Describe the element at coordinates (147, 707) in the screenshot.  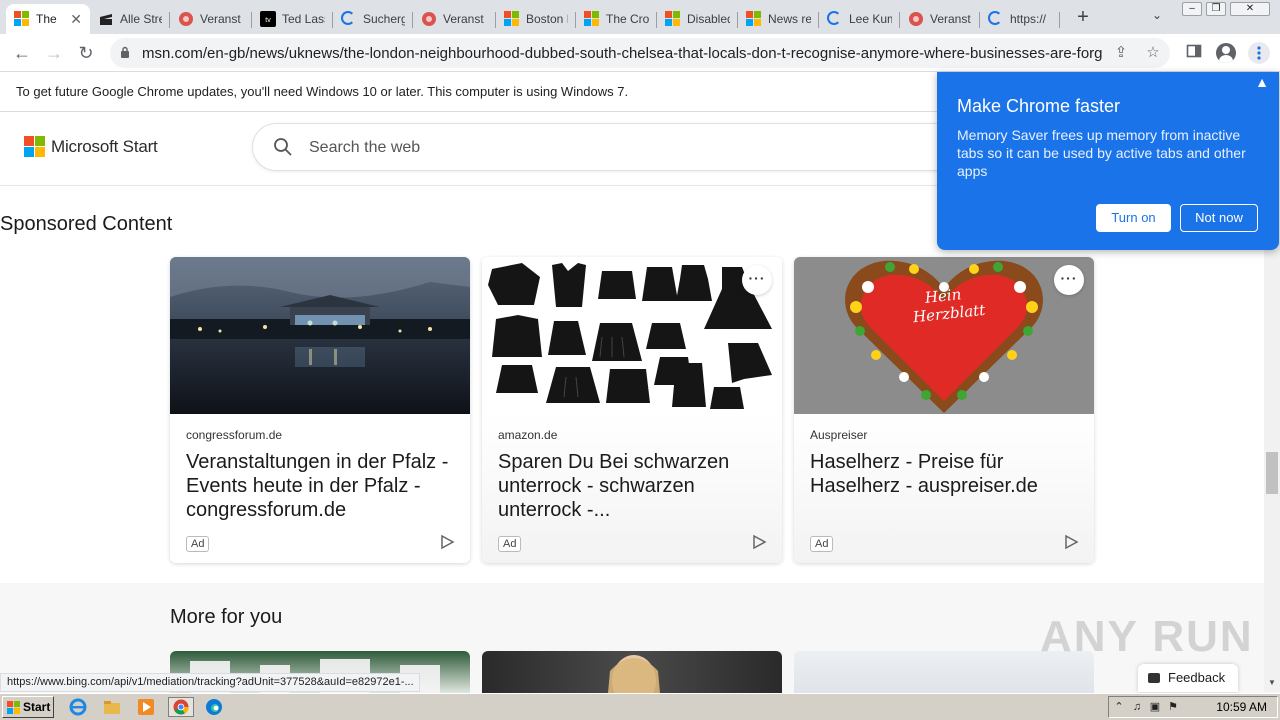
I see `media-player-icon` at that location.